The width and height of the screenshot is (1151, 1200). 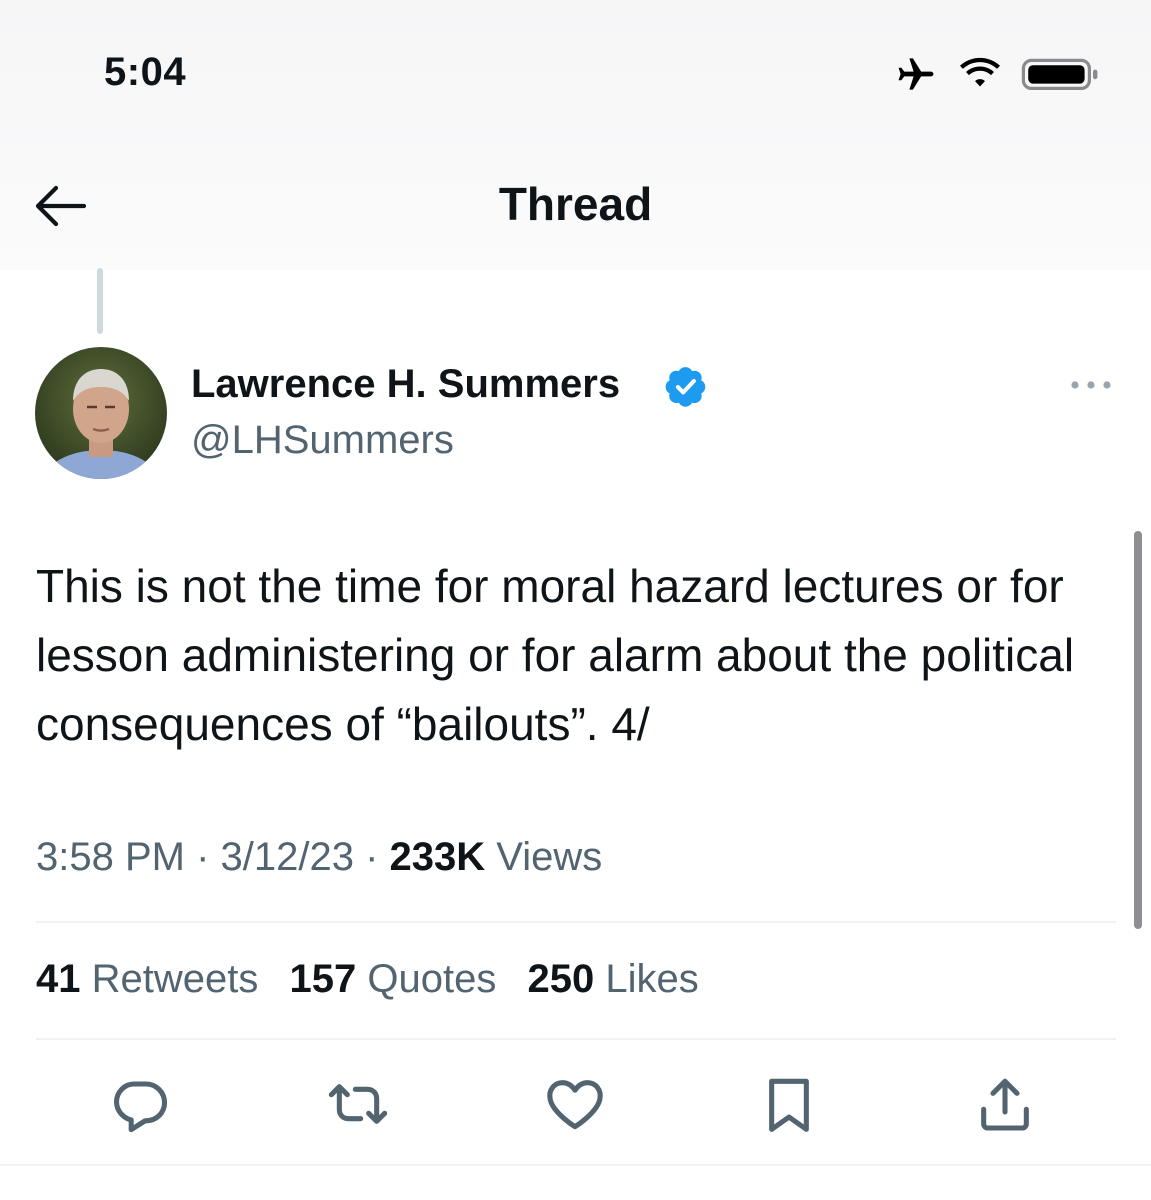 I want to click on reply-button, so click(x=140, y=1104).